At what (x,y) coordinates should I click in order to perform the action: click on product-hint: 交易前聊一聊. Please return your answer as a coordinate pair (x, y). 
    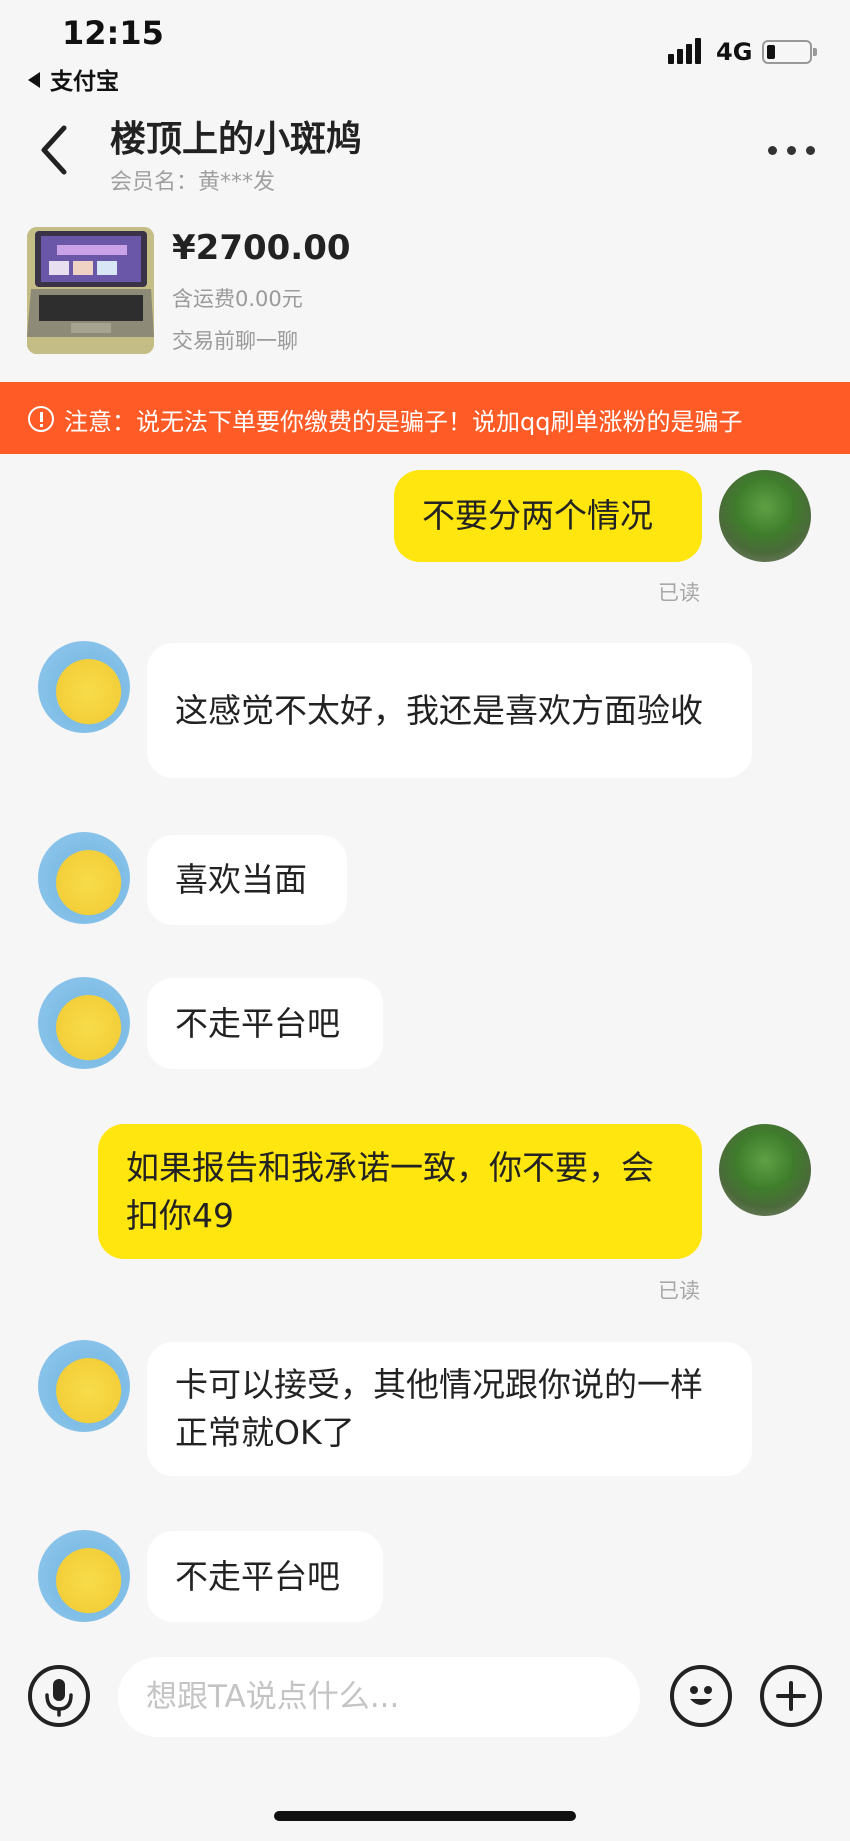
    Looking at the image, I should click on (235, 341).